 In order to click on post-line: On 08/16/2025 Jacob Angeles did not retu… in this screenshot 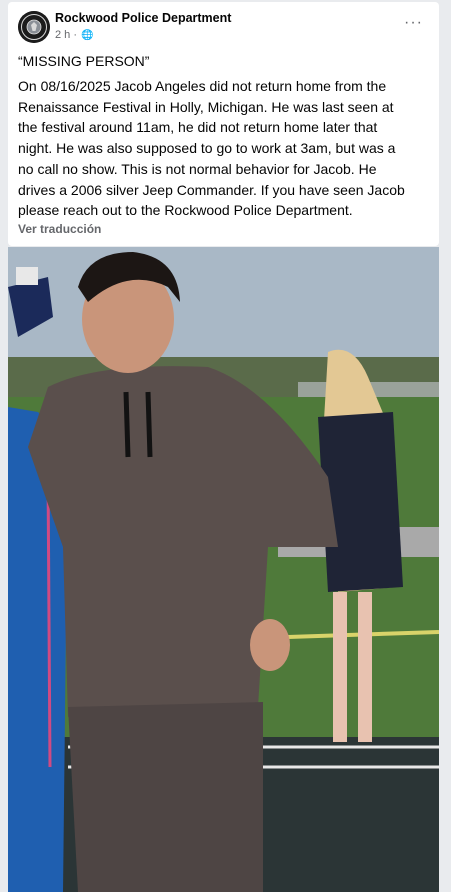, I will do `click(202, 86)`.